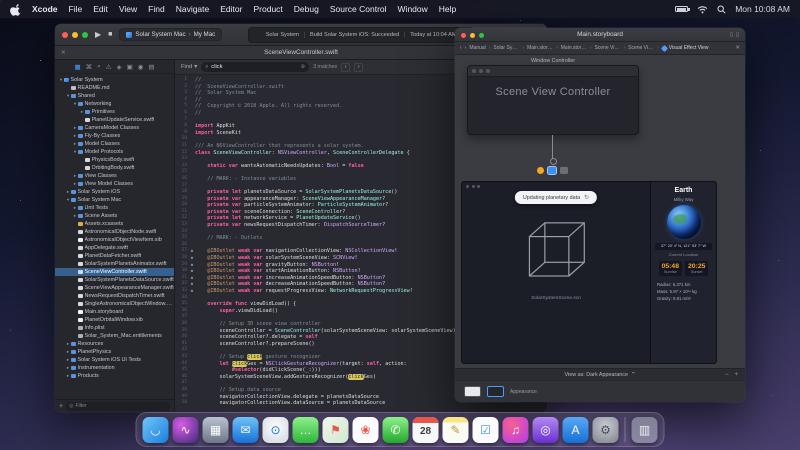  What do you see at coordinates (114, 288) in the screenshot?
I see `tree-item: SceneViewAppearanceManager.swift` at bounding box center [114, 288].